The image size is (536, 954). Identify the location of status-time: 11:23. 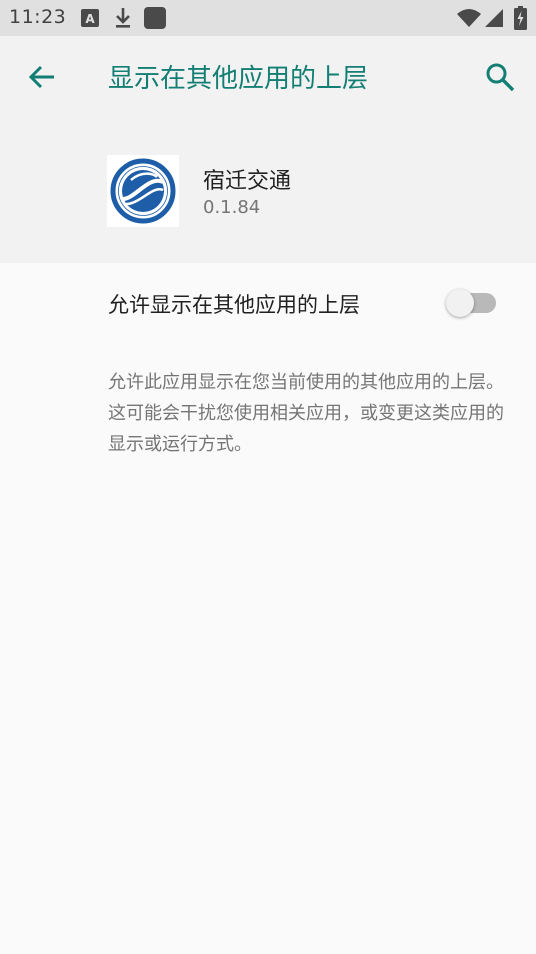
(38, 17).